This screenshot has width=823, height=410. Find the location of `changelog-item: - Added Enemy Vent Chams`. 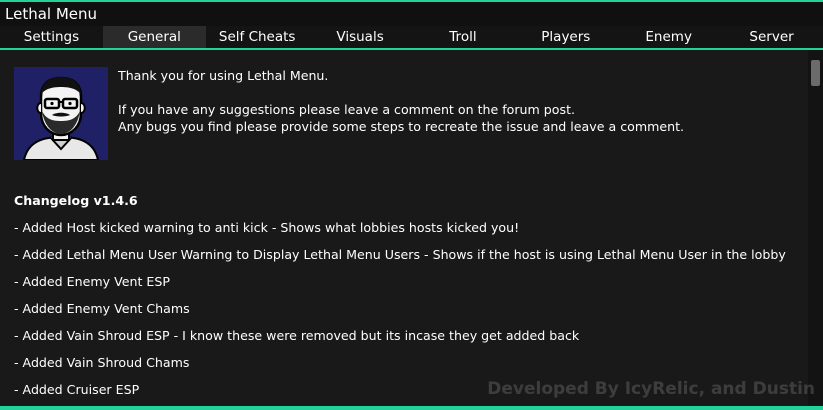

changelog-item: - Added Enemy Vent Chams is located at coordinates (102, 308).